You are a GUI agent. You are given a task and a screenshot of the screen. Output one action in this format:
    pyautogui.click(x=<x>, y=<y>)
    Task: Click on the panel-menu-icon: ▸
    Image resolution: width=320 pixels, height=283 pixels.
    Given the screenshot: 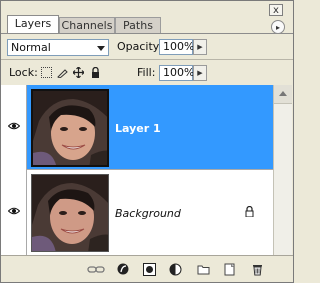 What is the action you would take?
    pyautogui.click(x=277, y=27)
    